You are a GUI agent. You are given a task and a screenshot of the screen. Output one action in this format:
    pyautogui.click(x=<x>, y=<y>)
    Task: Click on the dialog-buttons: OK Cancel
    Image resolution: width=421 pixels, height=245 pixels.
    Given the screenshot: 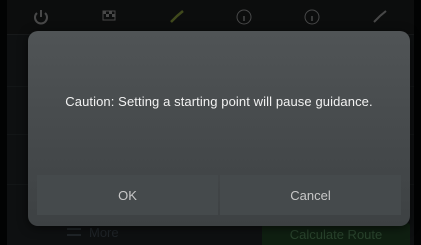 What is the action you would take?
    pyautogui.click(x=219, y=195)
    